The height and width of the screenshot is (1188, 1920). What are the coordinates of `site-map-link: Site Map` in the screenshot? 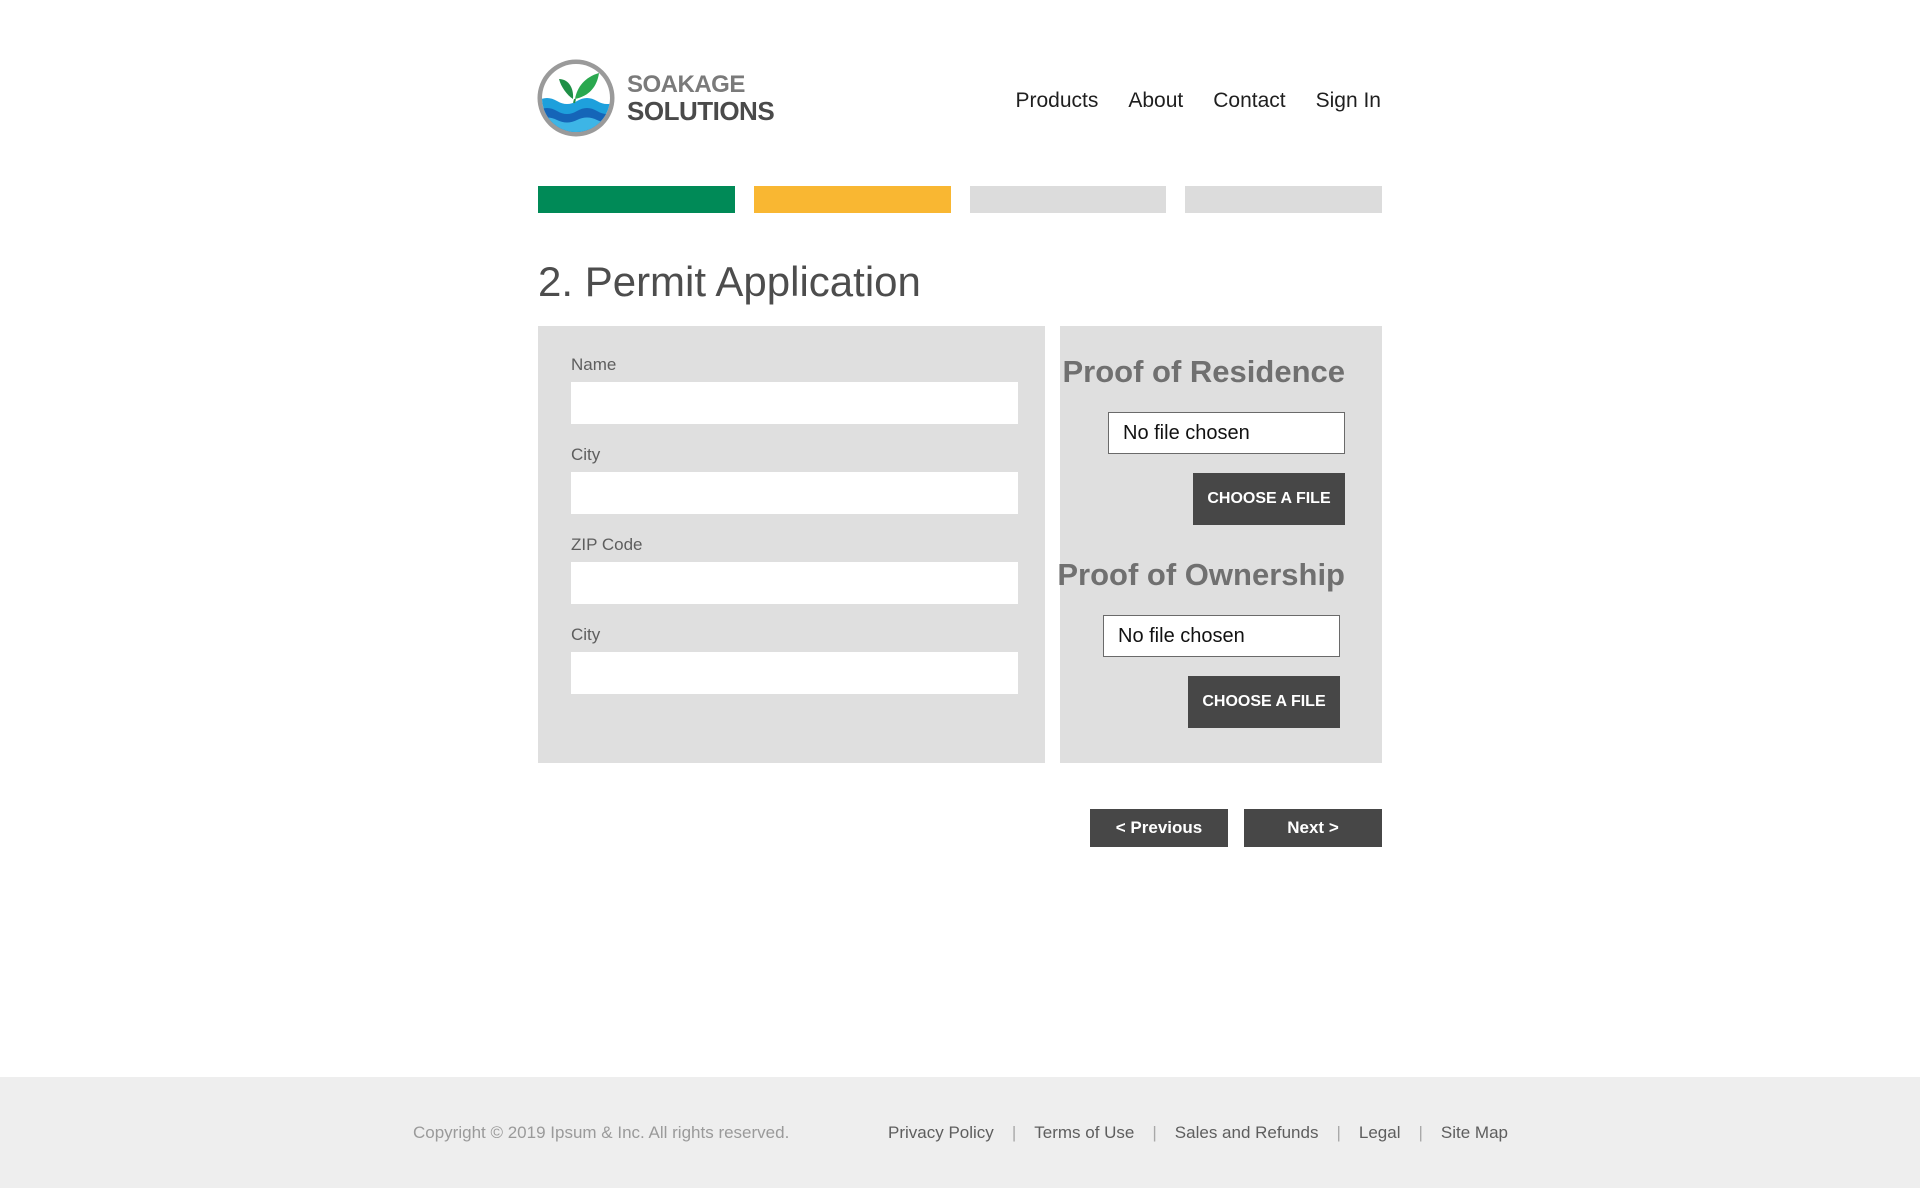 It's located at (1474, 1133).